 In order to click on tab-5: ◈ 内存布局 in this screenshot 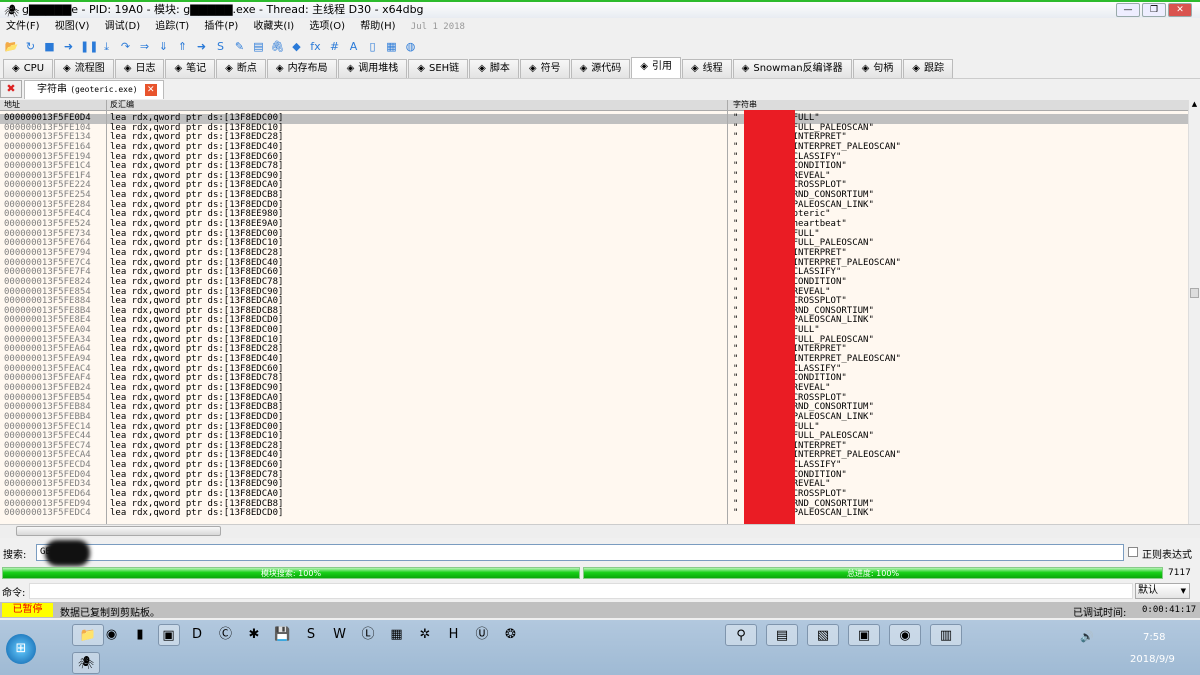, I will do `click(301, 68)`.